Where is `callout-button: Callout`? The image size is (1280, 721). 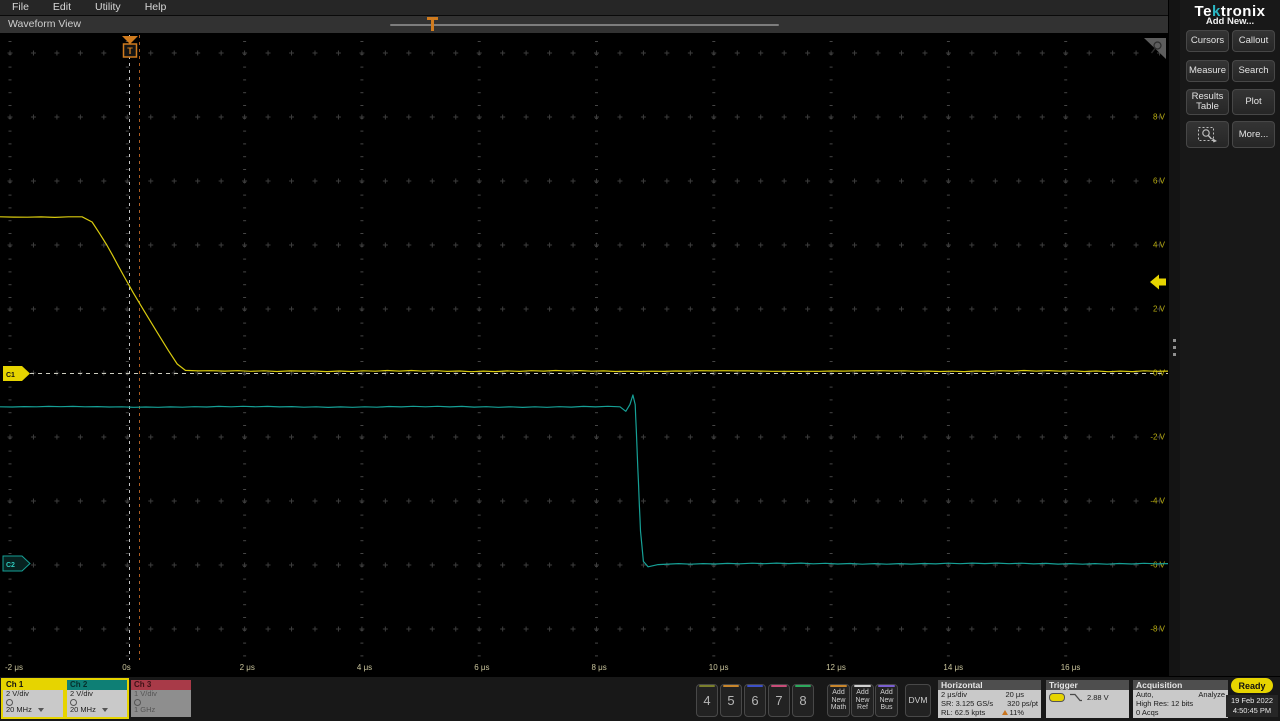 callout-button: Callout is located at coordinates (1253, 41).